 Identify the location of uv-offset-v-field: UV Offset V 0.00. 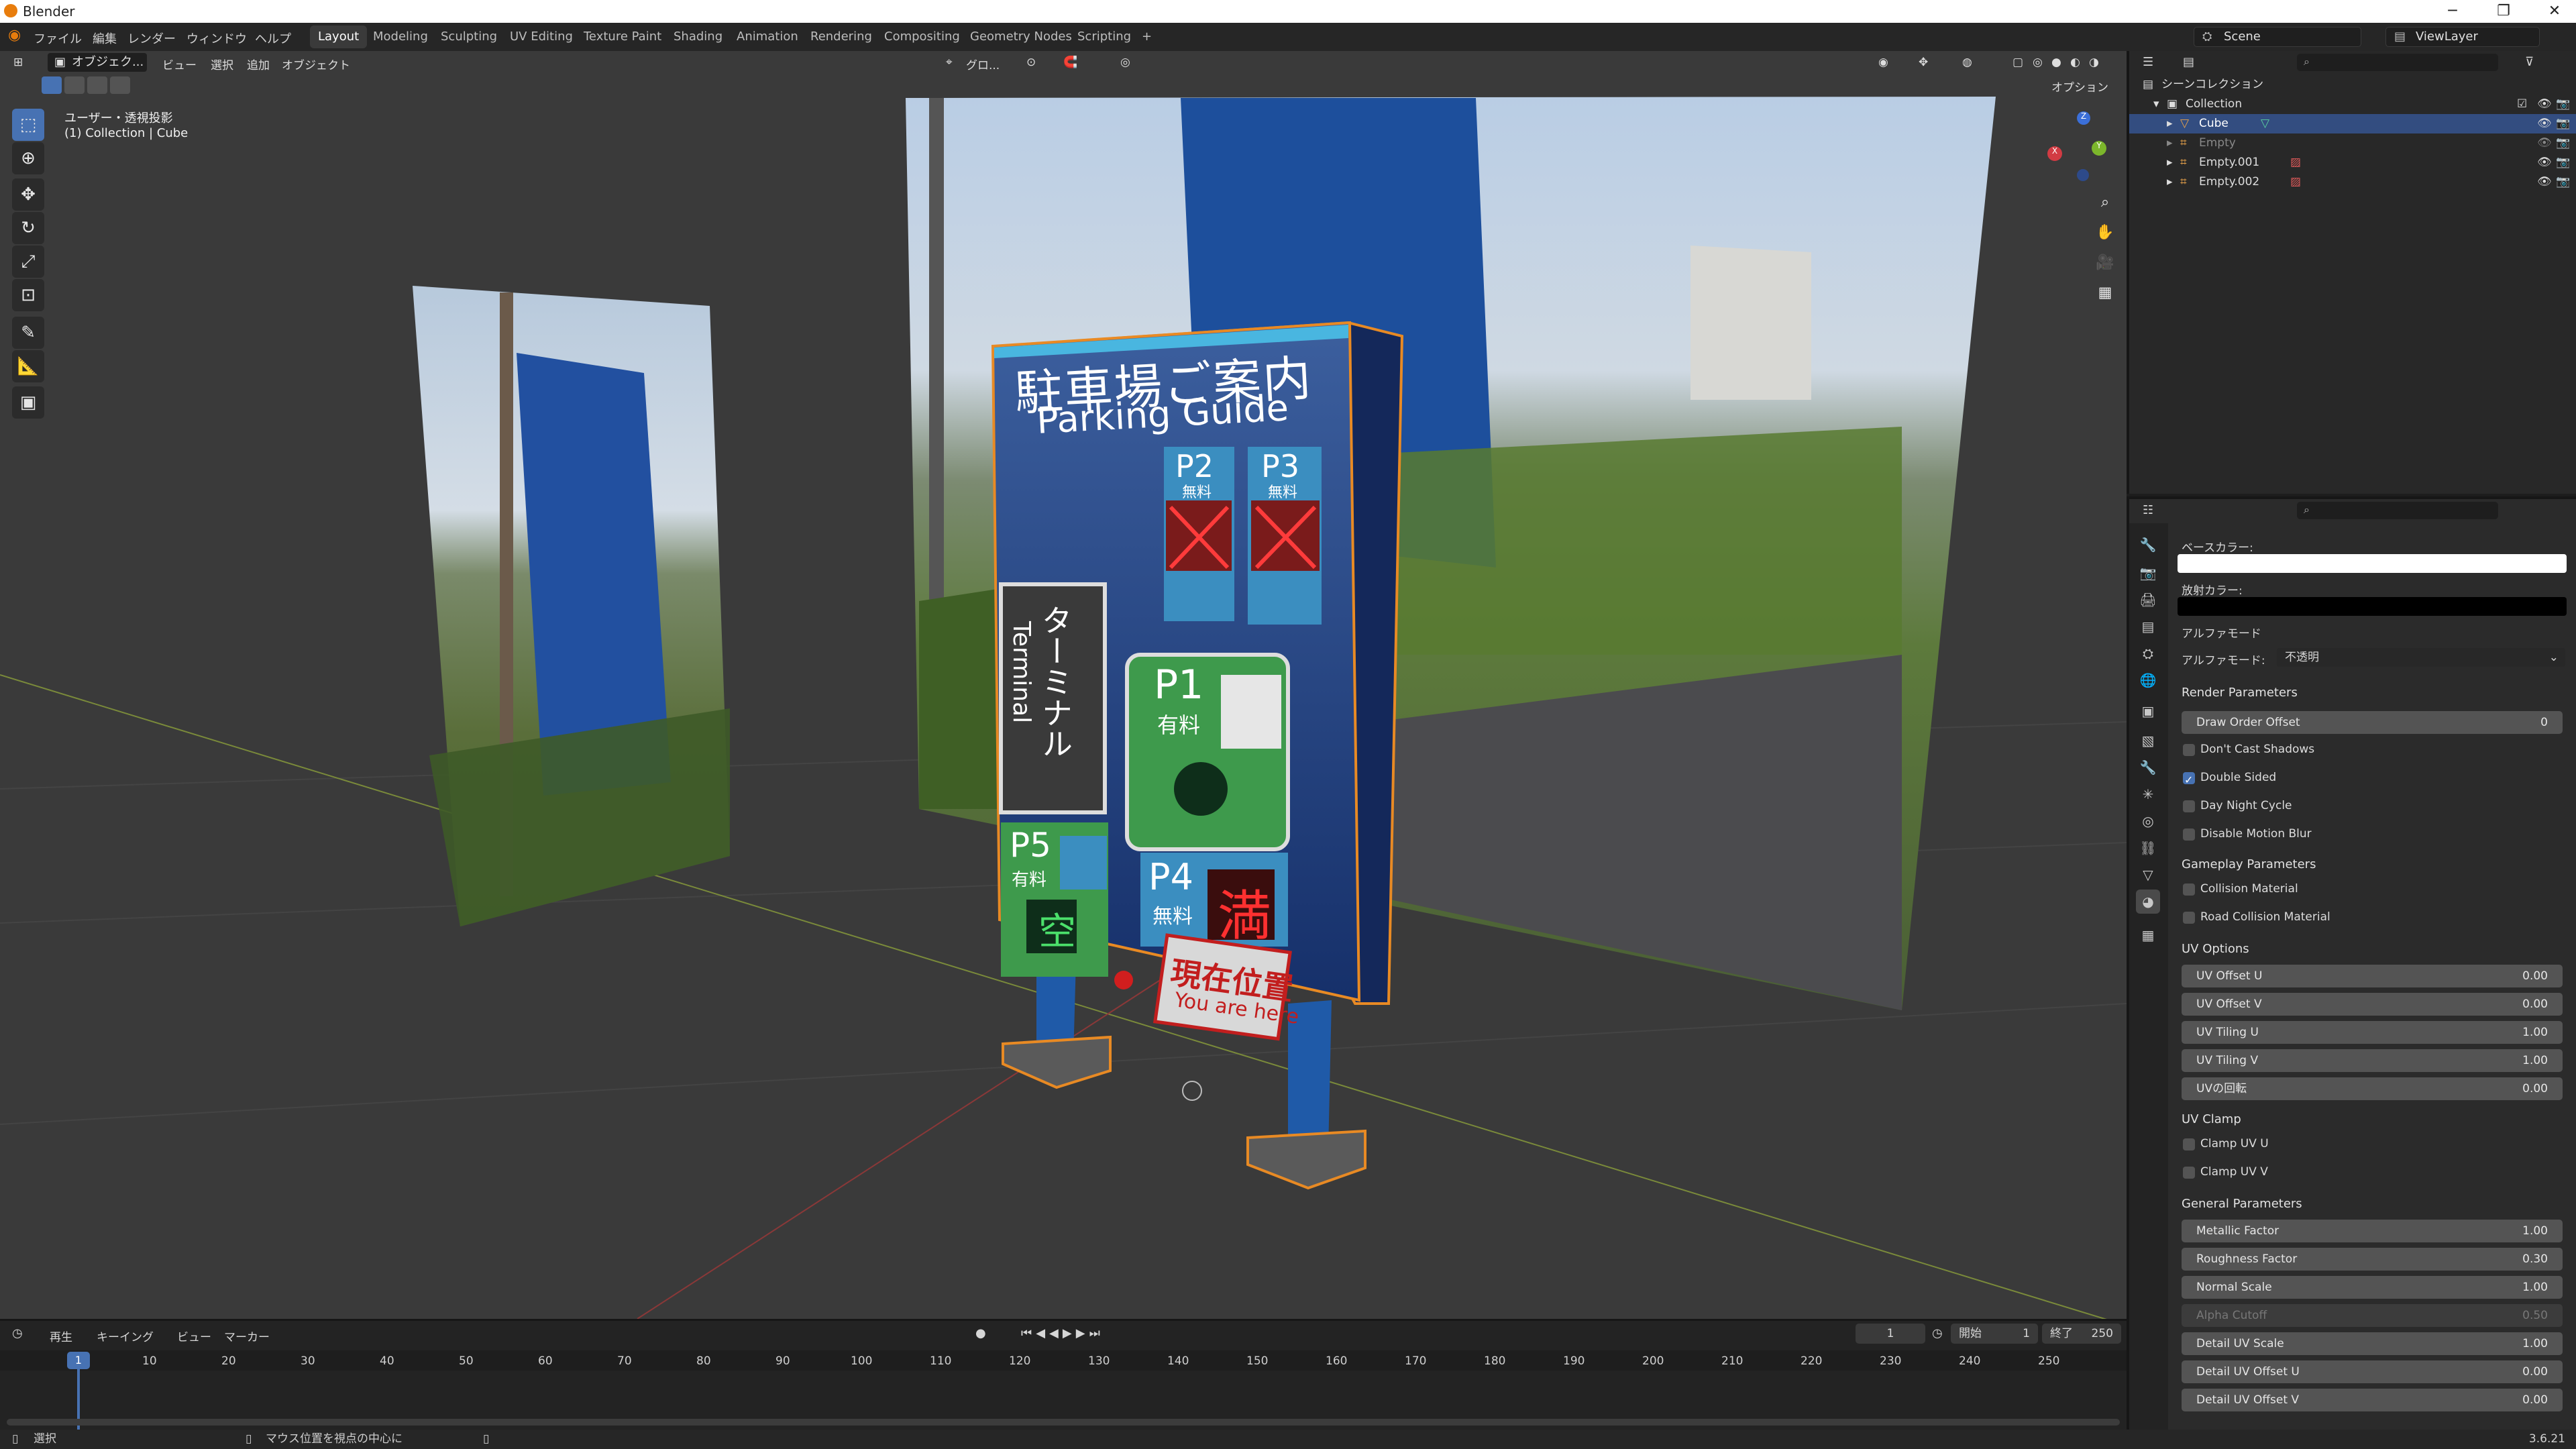
(2372, 1004).